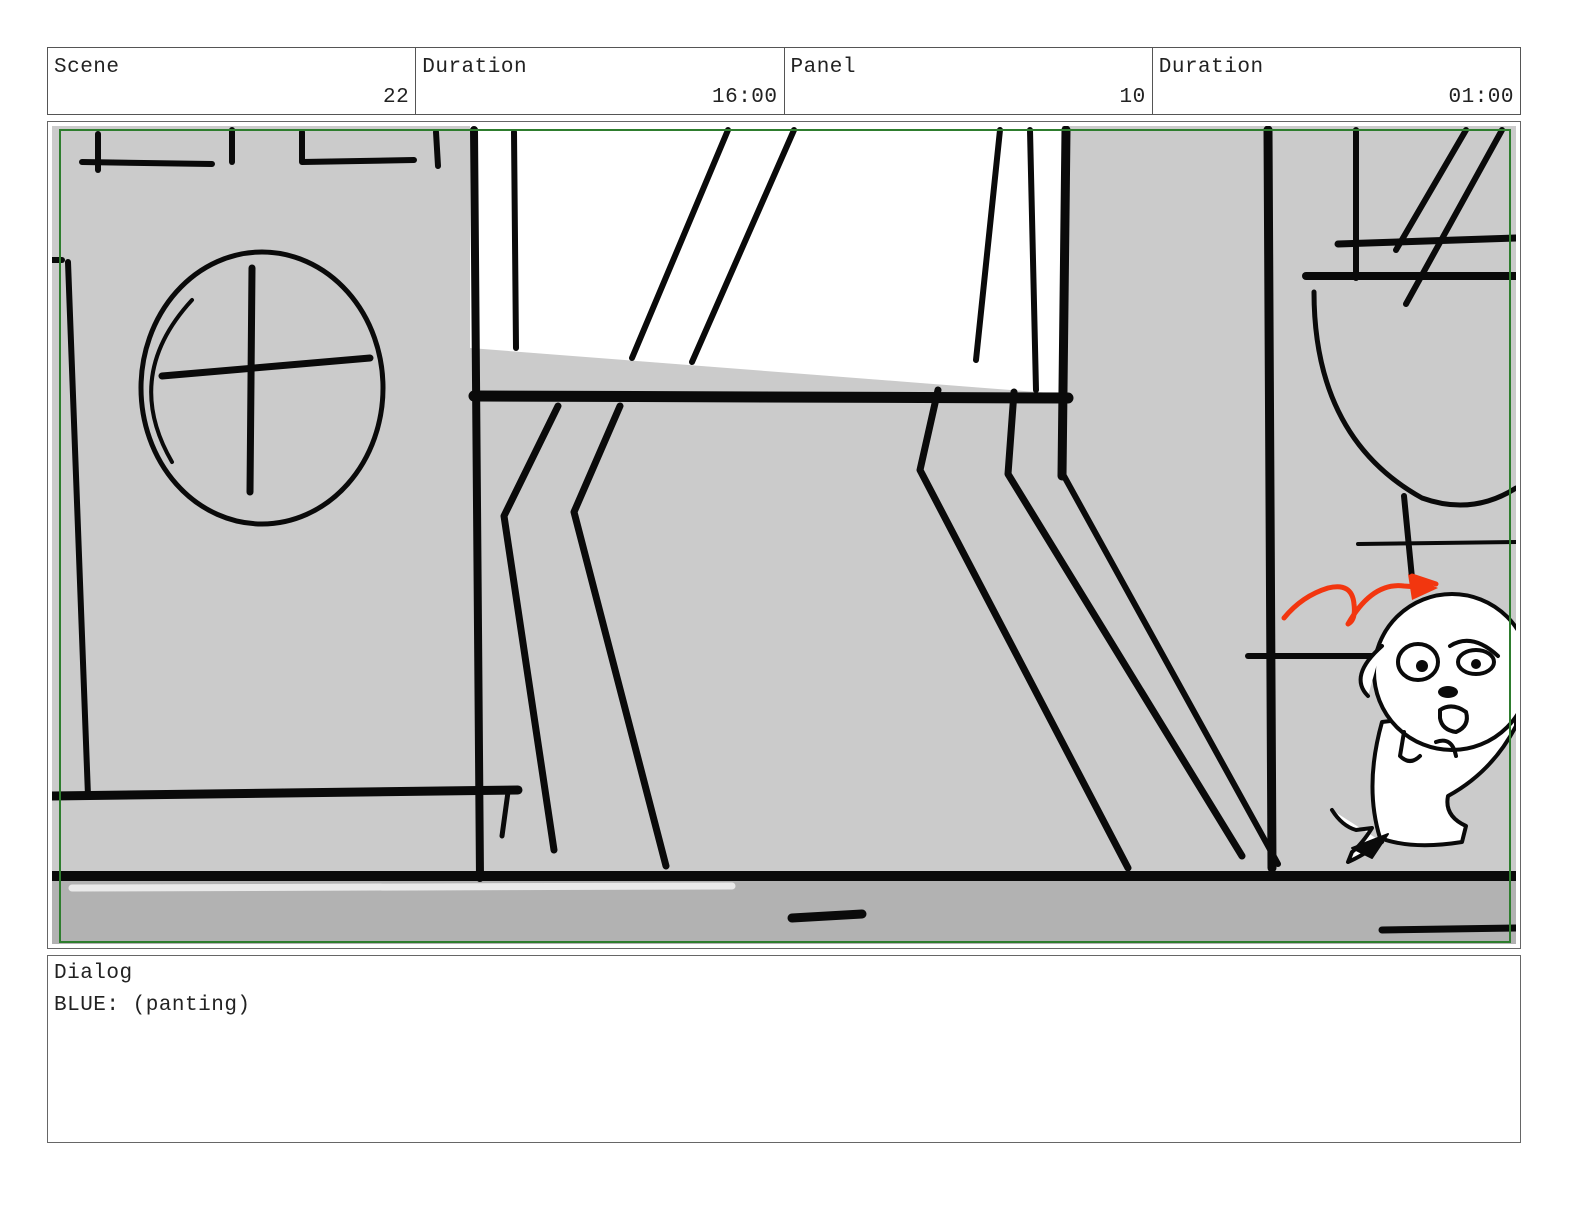 The height and width of the screenshot is (1225, 1582). I want to click on scene-cell: Scene 22, so click(232, 81).